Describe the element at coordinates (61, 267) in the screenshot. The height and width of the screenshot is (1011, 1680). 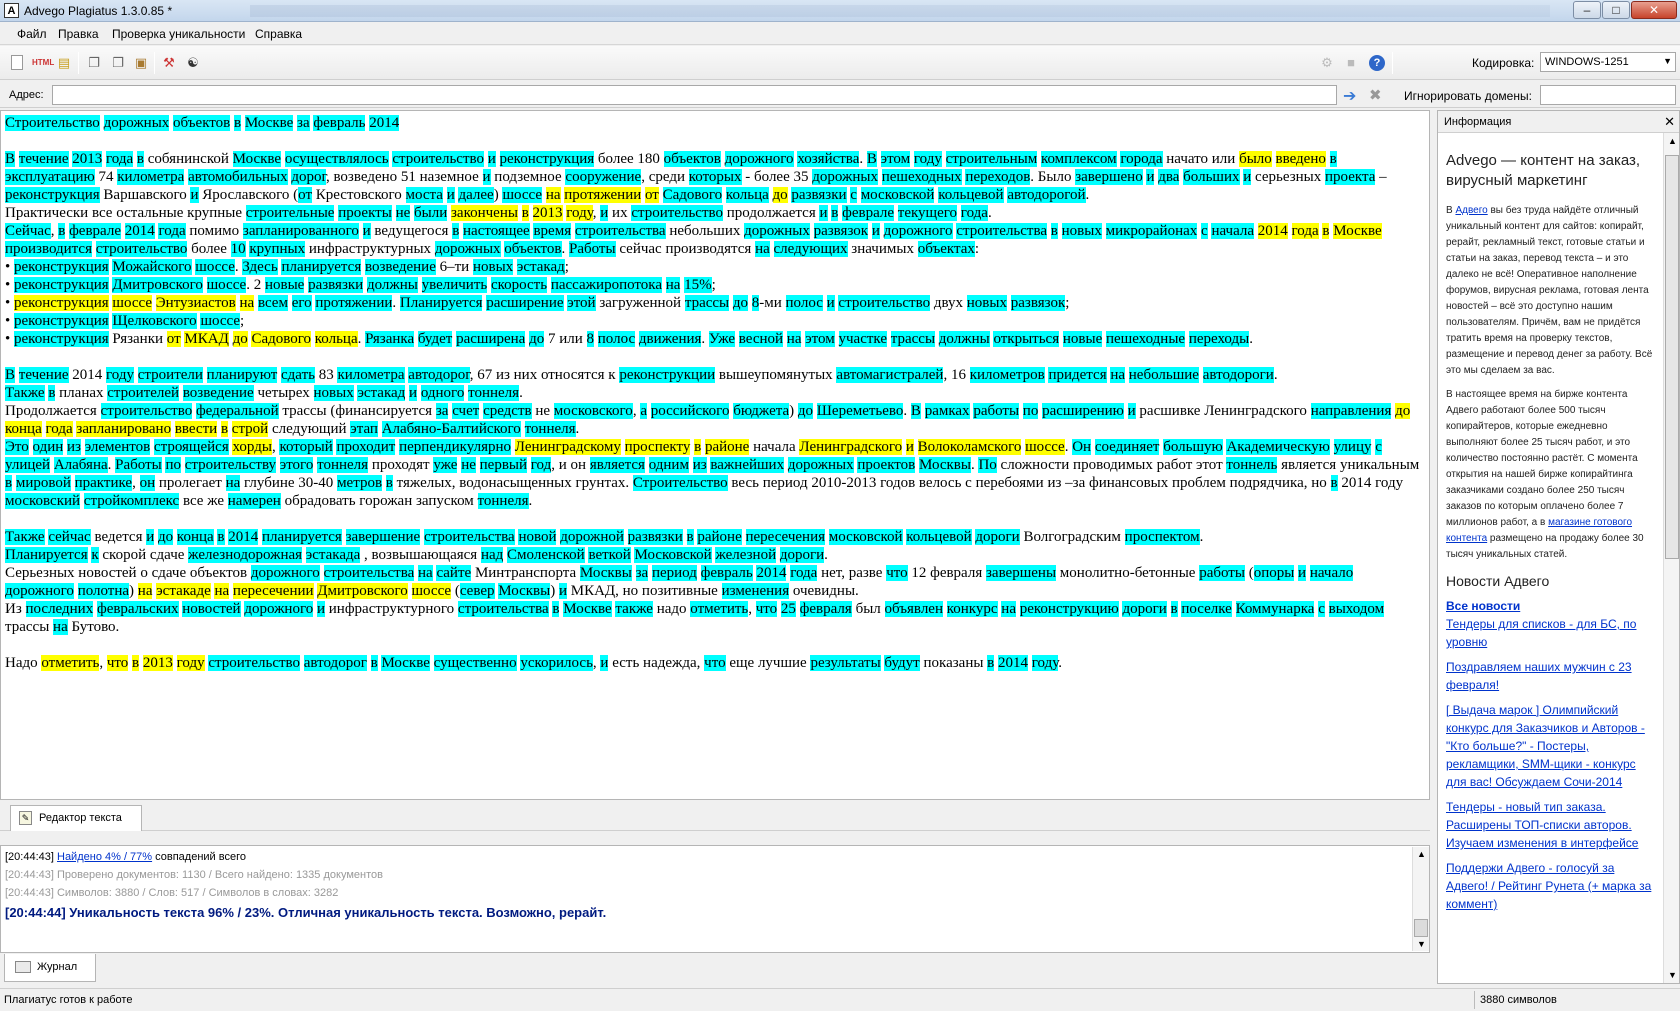
I see `match-highlight-cyan: реконструкция` at that location.